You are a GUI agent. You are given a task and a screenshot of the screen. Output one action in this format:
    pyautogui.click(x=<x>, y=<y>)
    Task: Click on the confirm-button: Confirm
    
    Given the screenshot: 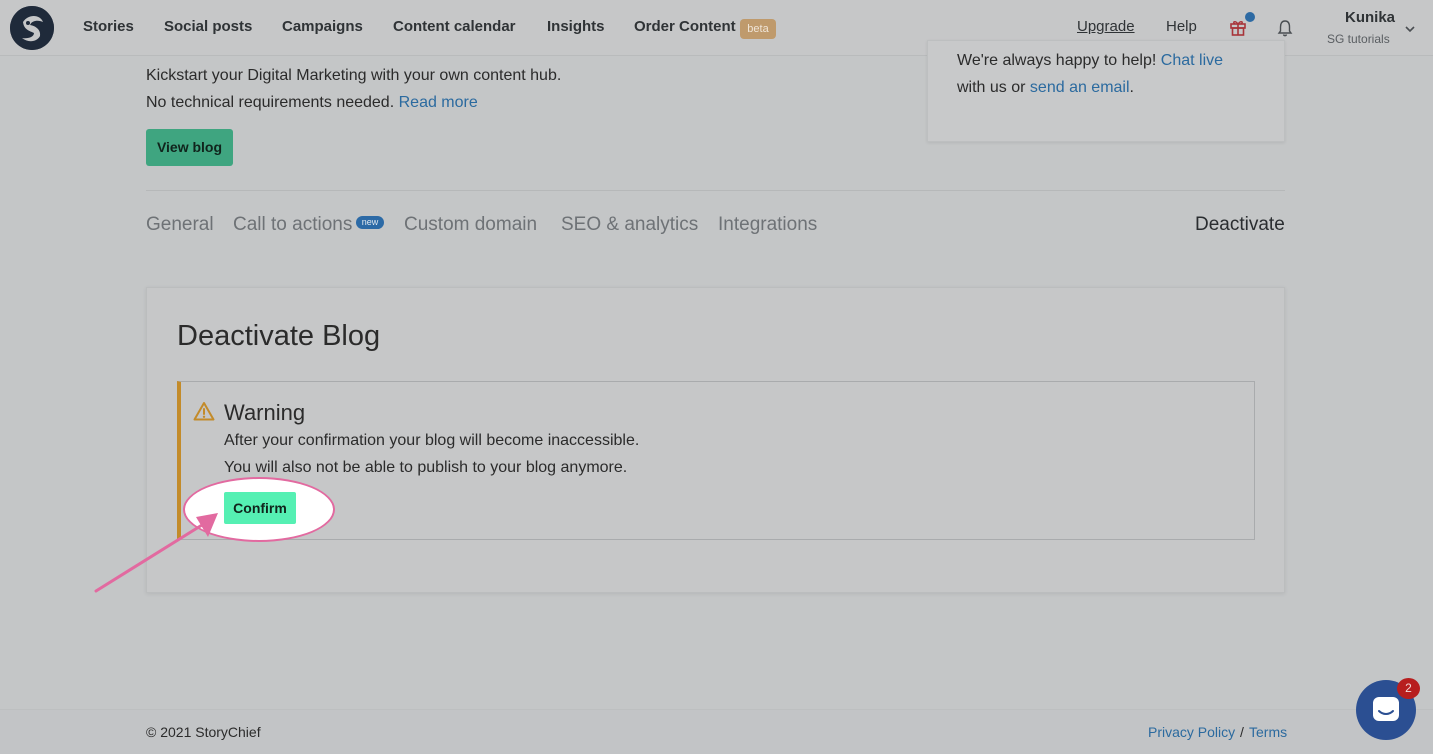 What is the action you would take?
    pyautogui.click(x=260, y=508)
    